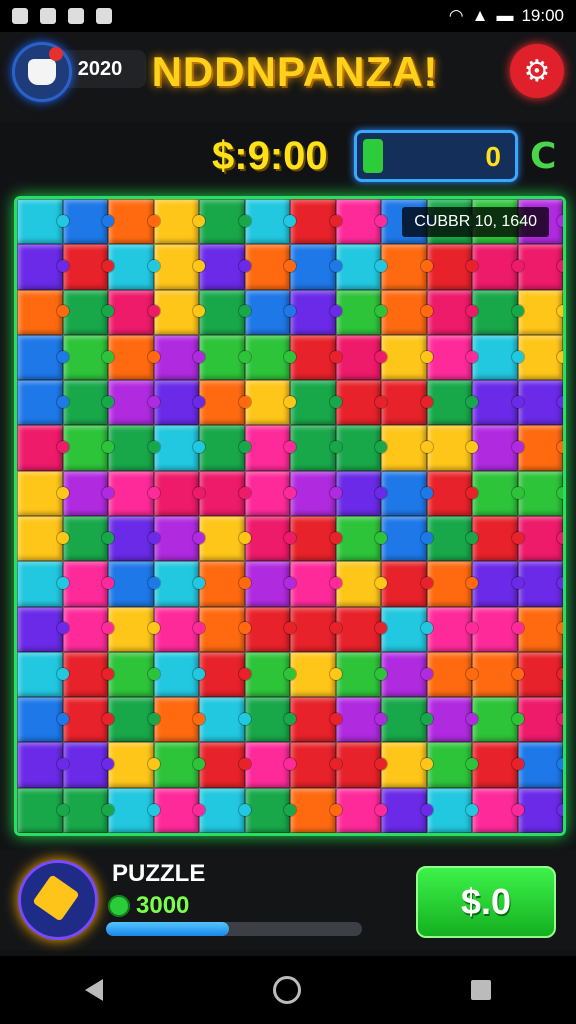  What do you see at coordinates (287, 990) in the screenshot?
I see `home-icon` at bounding box center [287, 990].